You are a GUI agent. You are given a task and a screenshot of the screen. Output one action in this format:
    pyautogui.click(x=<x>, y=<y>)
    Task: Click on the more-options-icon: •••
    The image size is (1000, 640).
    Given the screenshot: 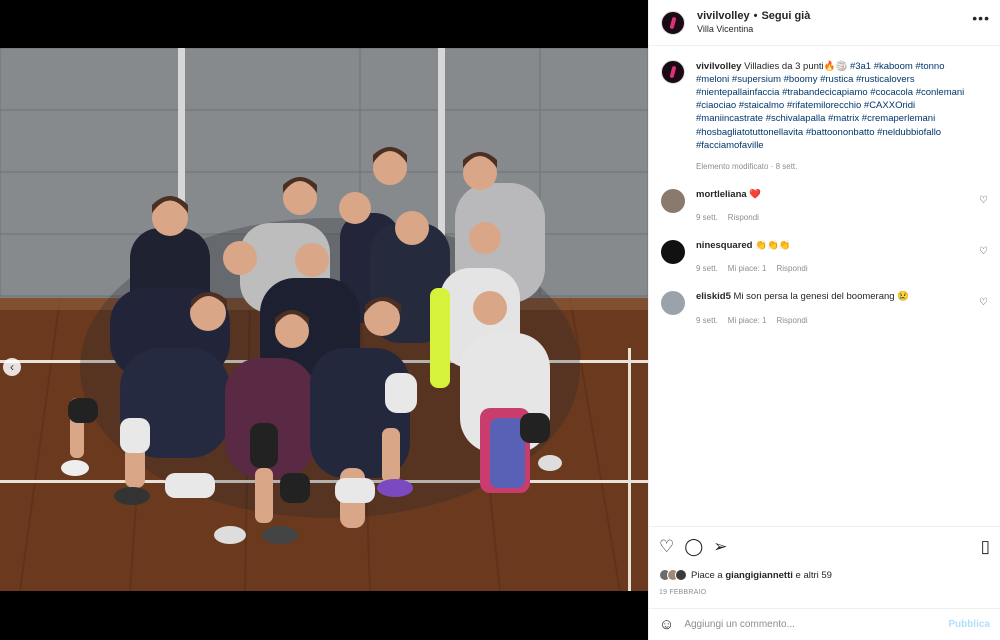 What is the action you would take?
    pyautogui.click(x=981, y=18)
    